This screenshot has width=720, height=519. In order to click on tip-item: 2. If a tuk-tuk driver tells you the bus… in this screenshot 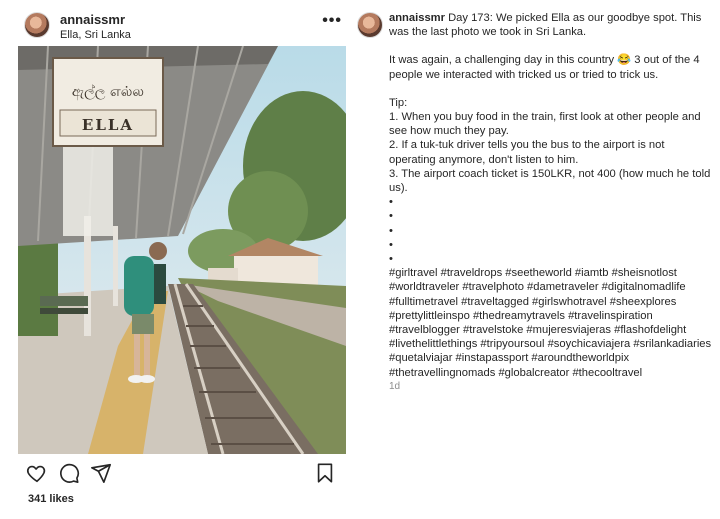, I will do `click(527, 152)`.